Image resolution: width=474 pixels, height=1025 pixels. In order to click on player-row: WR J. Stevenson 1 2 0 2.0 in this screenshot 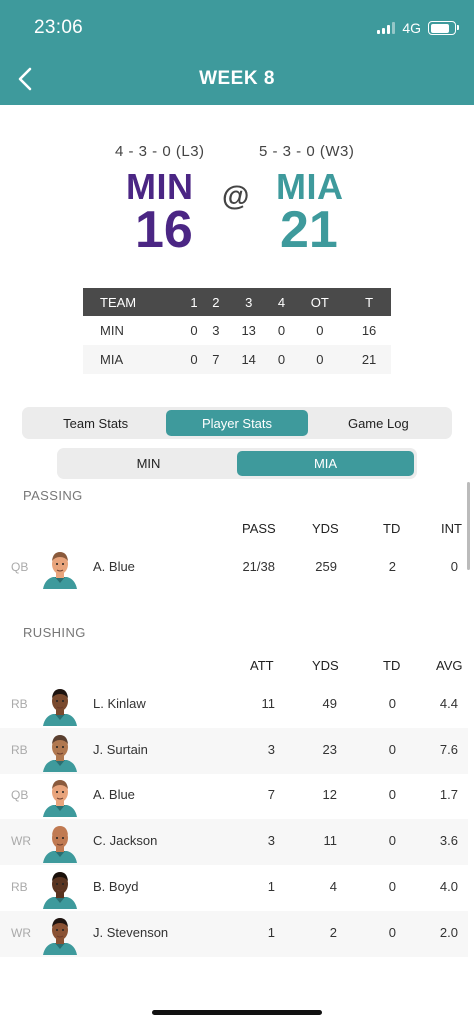, I will do `click(234, 933)`.